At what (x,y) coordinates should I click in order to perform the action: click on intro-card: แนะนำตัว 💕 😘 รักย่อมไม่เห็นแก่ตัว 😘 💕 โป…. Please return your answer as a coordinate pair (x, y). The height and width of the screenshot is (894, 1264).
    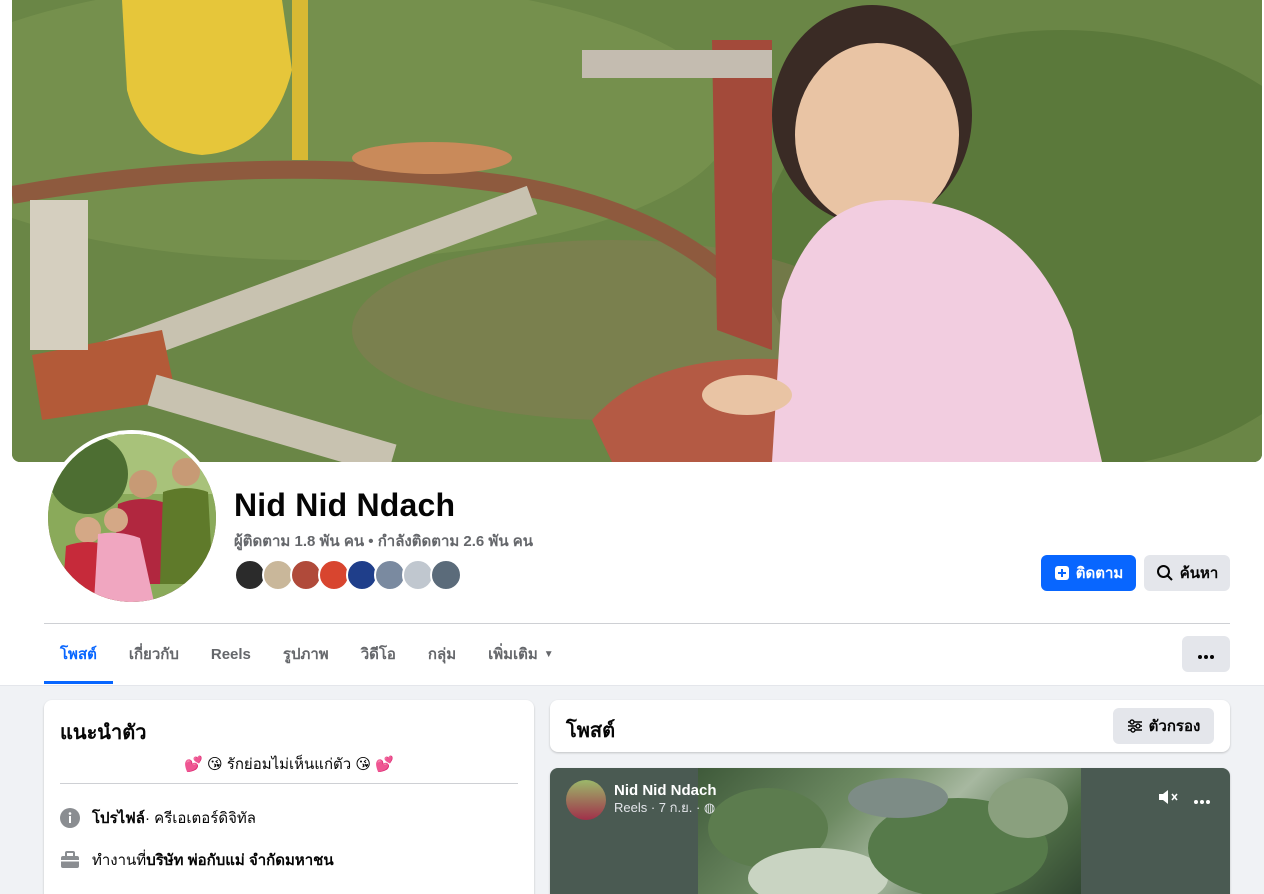
    Looking at the image, I should click on (289, 797).